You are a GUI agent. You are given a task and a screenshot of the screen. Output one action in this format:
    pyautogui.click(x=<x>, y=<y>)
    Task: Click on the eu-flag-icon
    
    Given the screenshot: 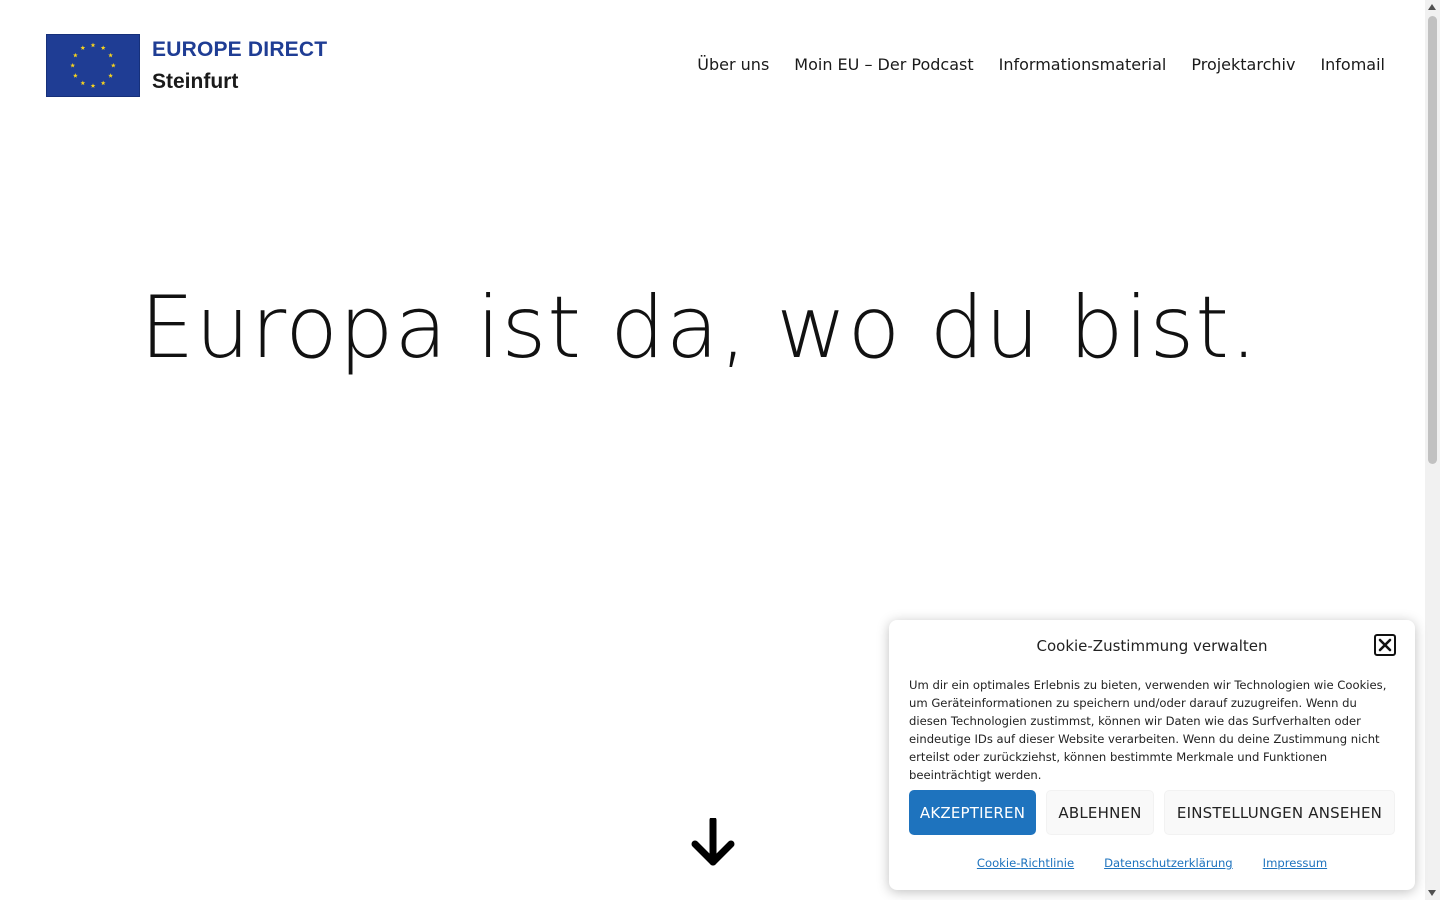 What is the action you would take?
    pyautogui.click(x=93, y=65)
    